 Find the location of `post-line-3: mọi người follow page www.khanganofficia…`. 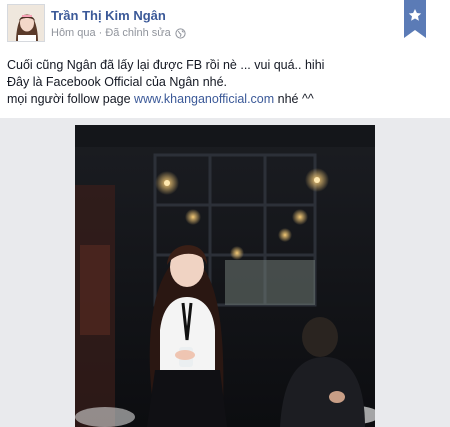

post-line-3: mọi người follow page www.khanganofficia… is located at coordinates (225, 99).